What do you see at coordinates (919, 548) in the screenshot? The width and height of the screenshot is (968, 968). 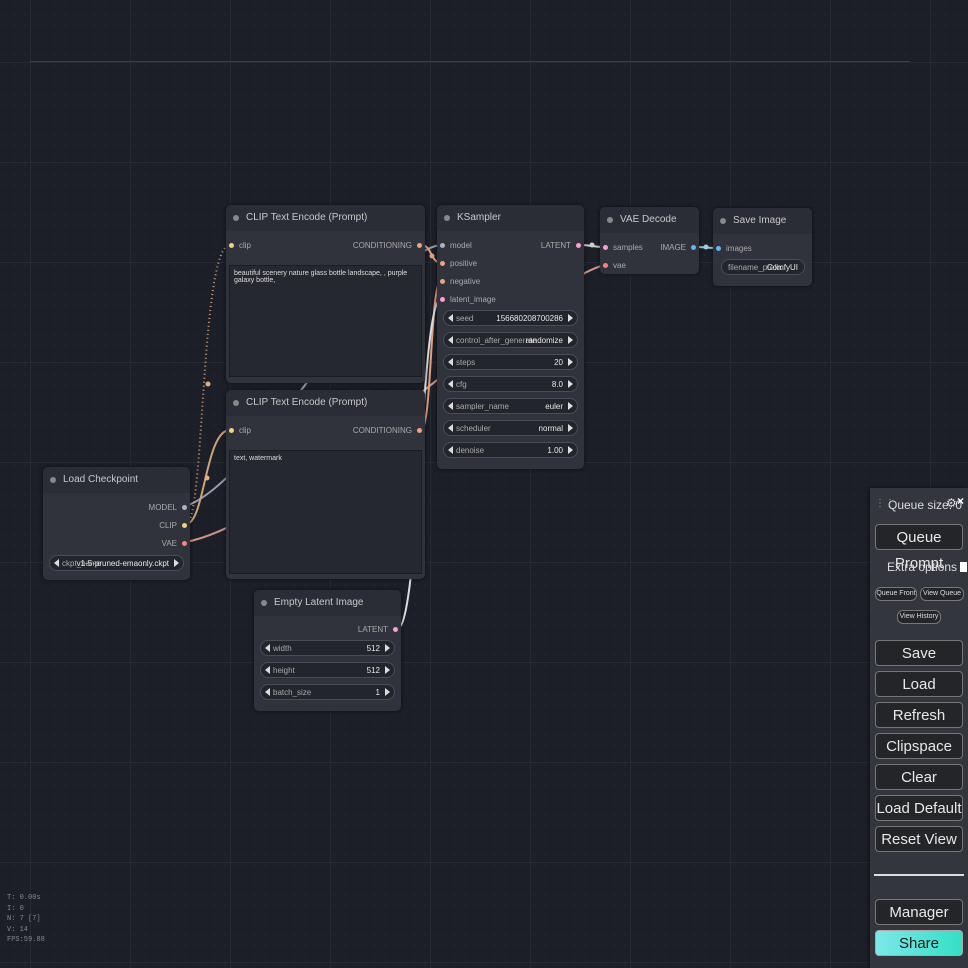 I see `queue-prompt-button: Queue Prompt` at bounding box center [919, 548].